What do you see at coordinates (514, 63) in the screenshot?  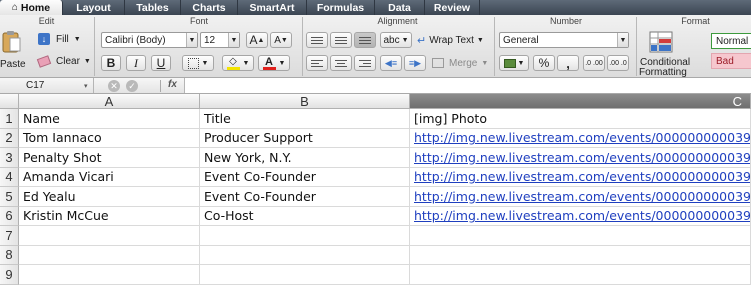 I see `currency-format-button: ▼` at bounding box center [514, 63].